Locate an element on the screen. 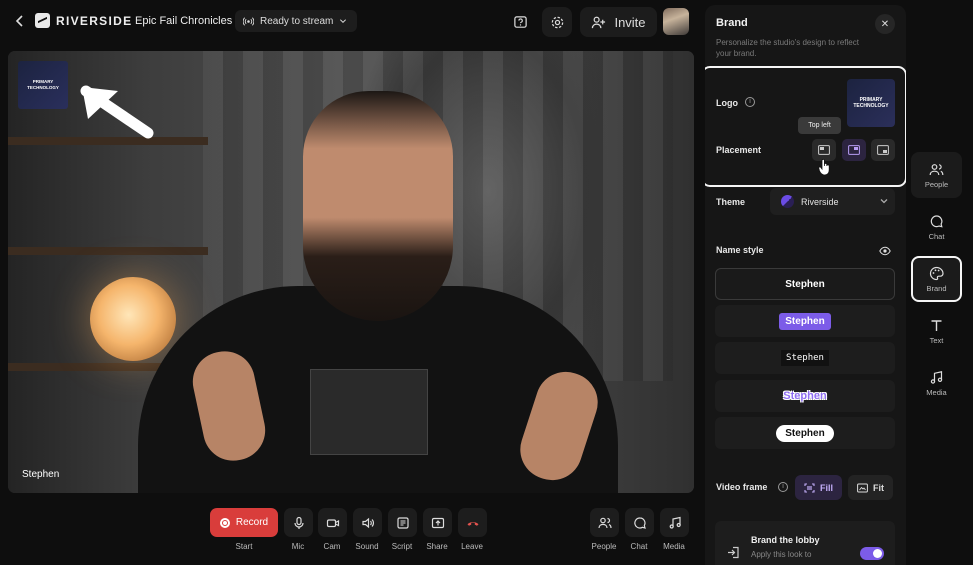 This screenshot has height=565, width=973. back-arrow-icon is located at coordinates (20, 21).